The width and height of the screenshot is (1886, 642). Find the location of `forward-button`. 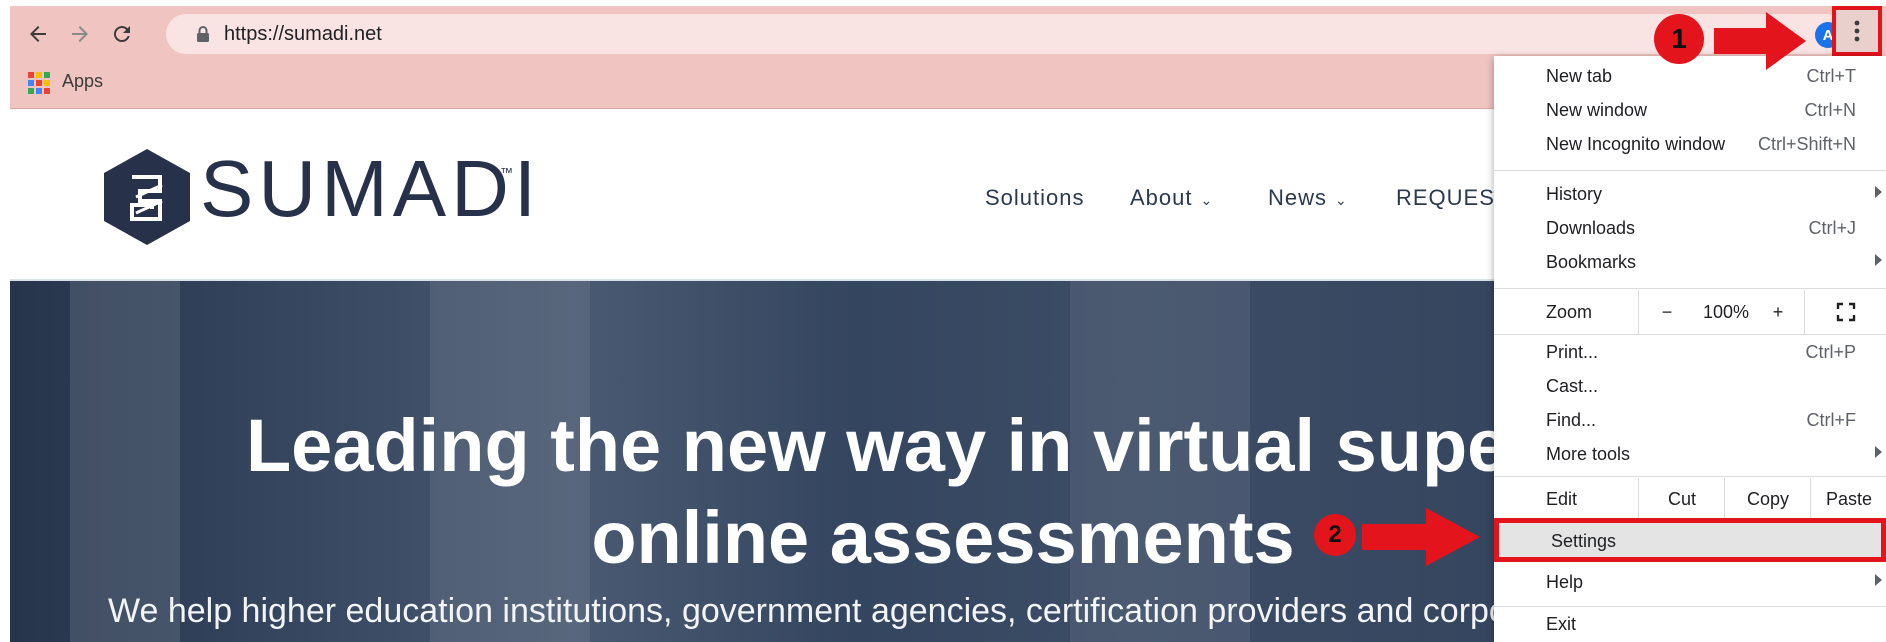

forward-button is located at coordinates (80, 34).